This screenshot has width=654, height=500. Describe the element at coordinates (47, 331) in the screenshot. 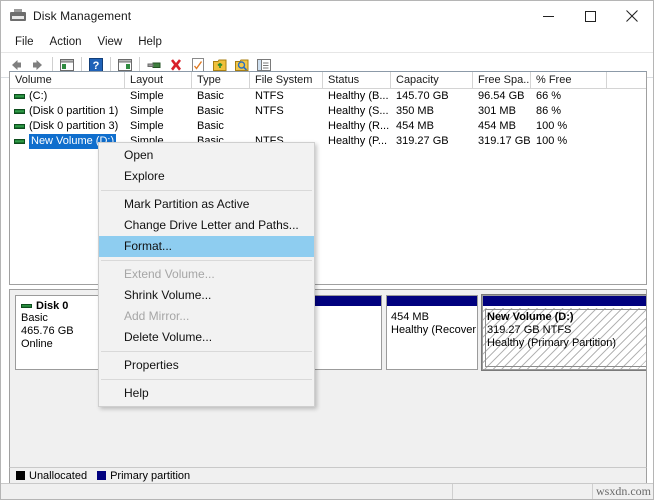

I see `disk-size: 465.76 GB` at that location.